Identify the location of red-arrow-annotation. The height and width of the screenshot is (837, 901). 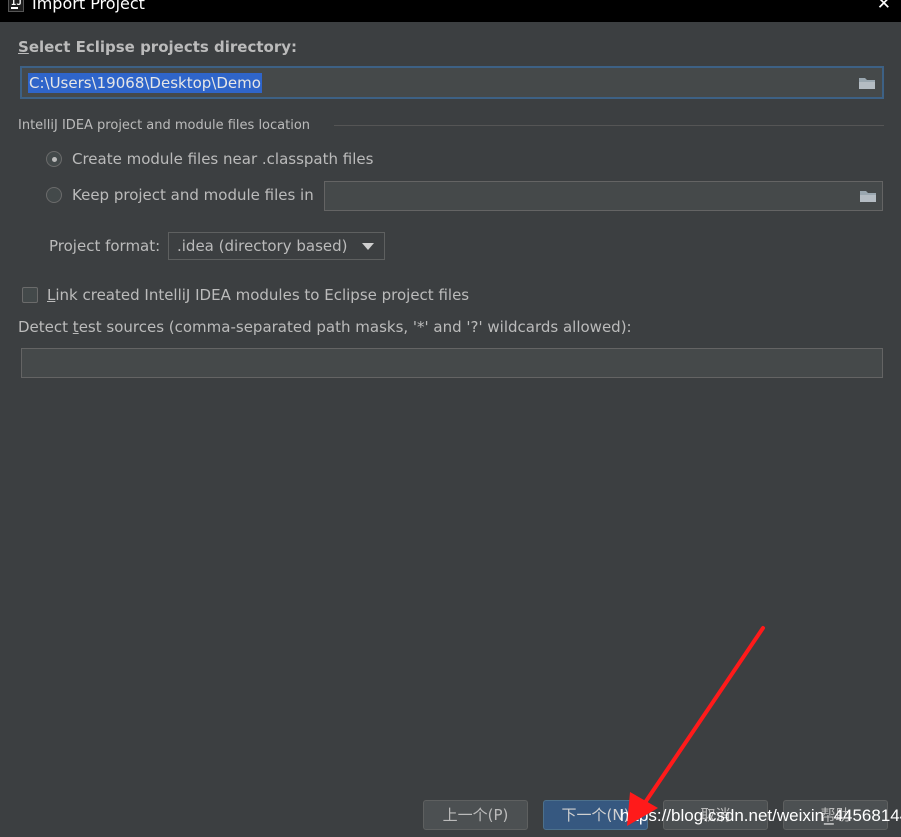
(696, 726).